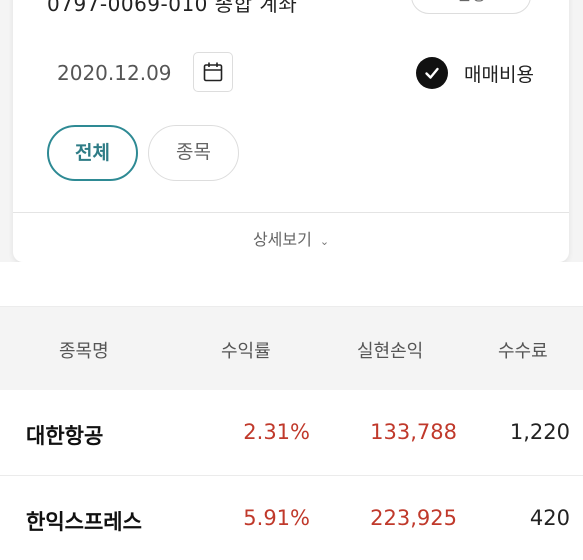  Describe the element at coordinates (276, 518) in the screenshot. I see `return-rate: 5.91%` at that location.